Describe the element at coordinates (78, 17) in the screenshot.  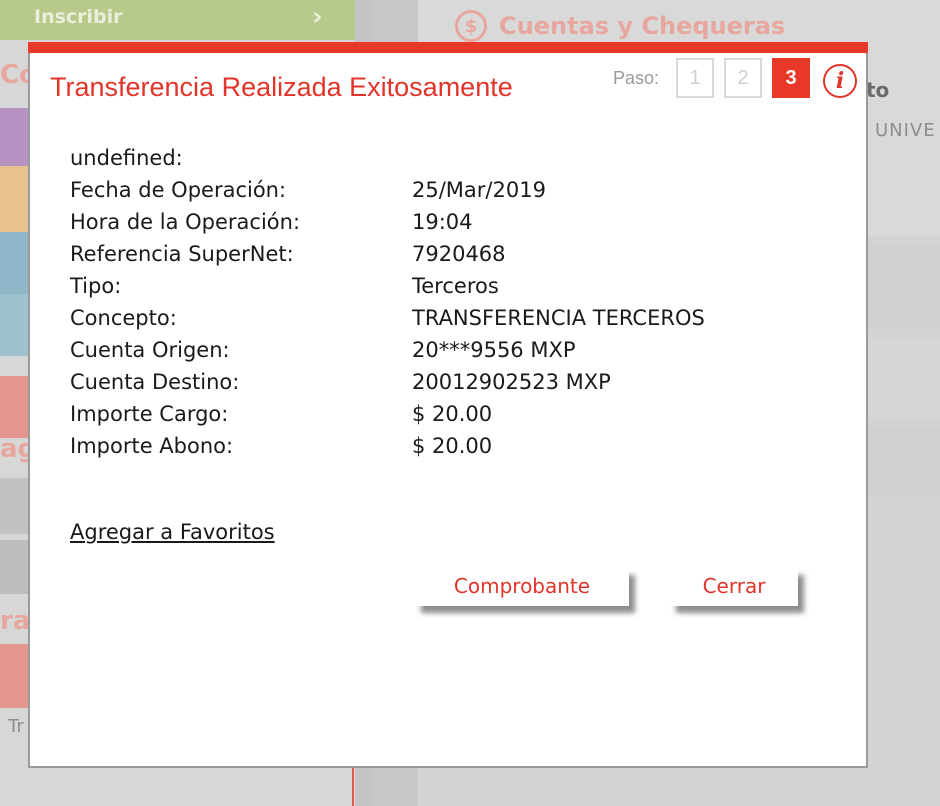
I see `inscribir-label: Inscribir` at that location.